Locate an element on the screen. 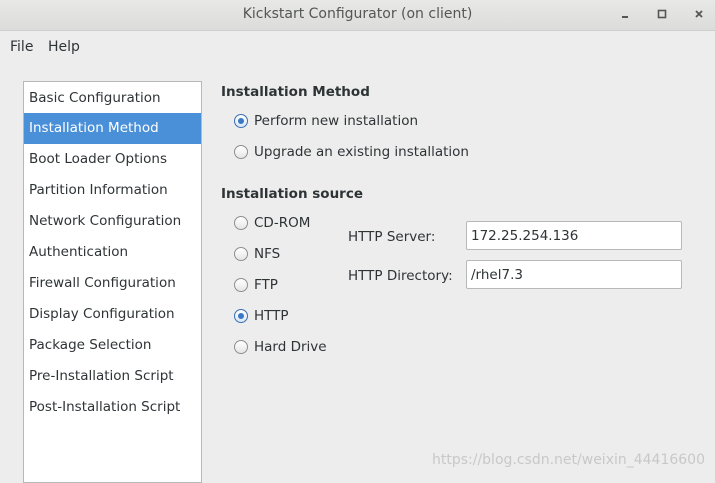 The image size is (715, 483). http-directory-label: HTTP Directory: is located at coordinates (400, 276).